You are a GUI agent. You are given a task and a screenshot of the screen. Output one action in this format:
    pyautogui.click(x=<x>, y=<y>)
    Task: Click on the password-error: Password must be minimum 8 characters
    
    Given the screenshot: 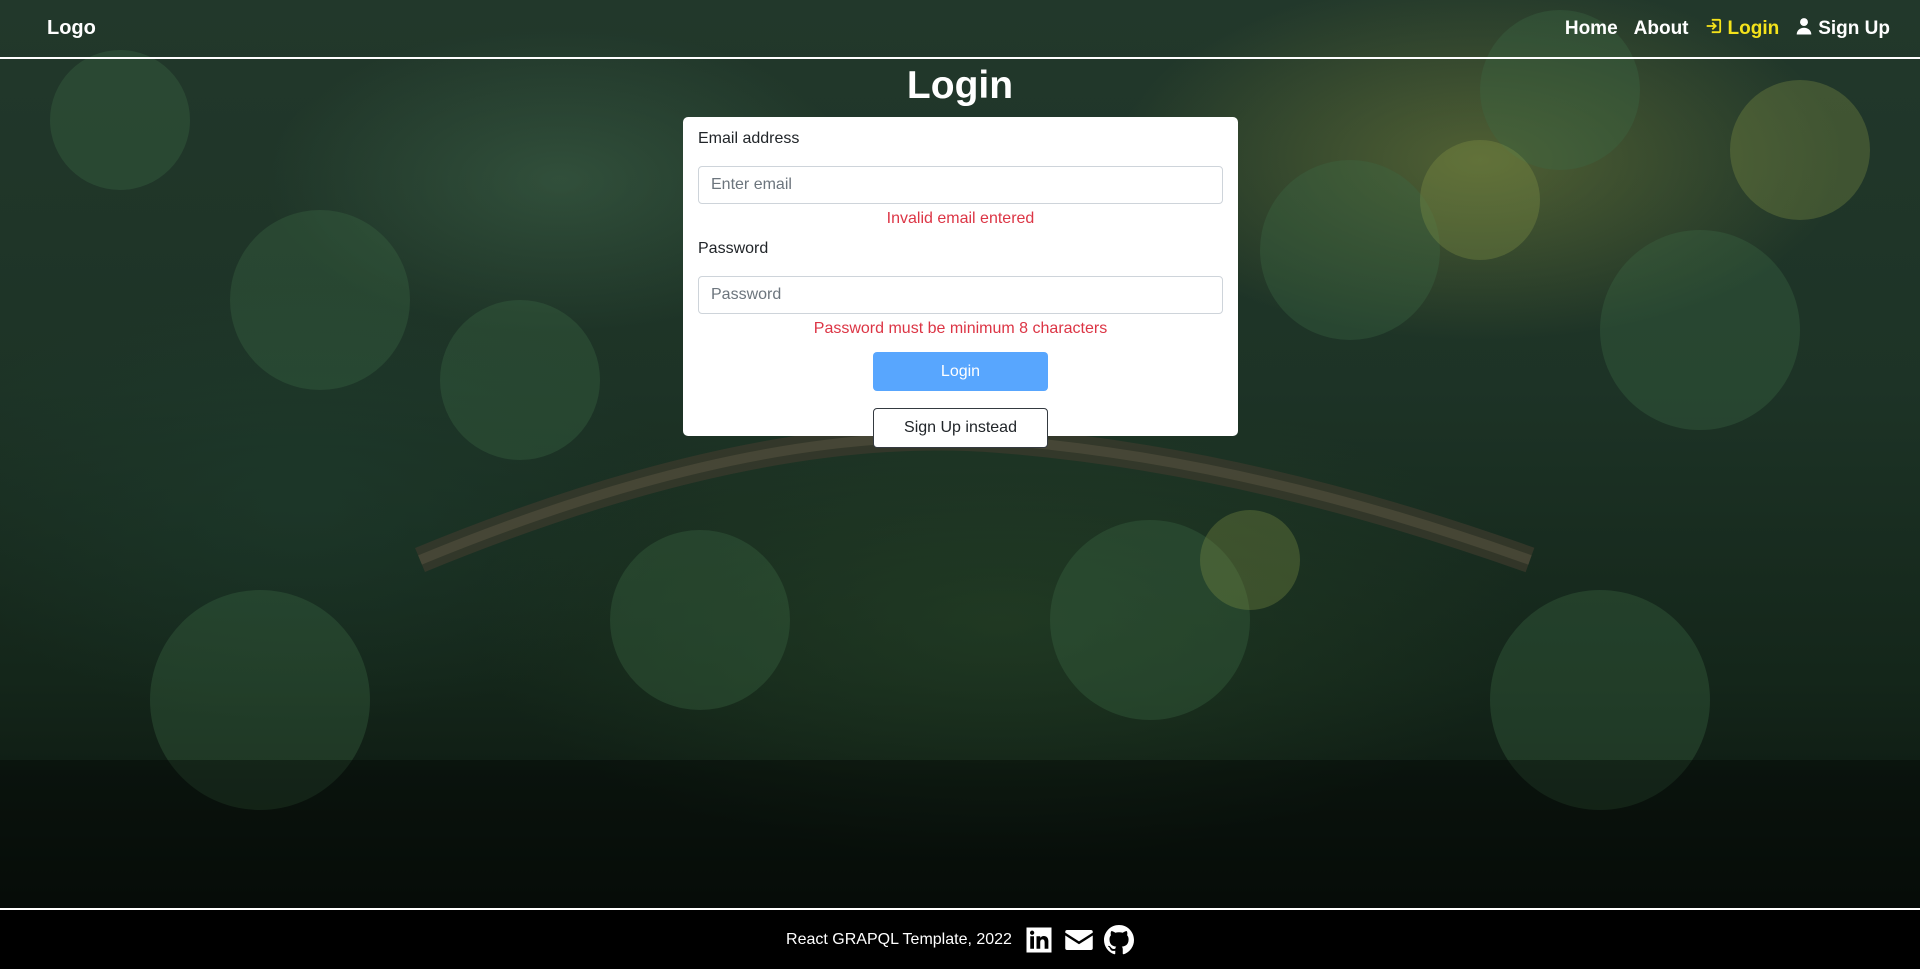 What is the action you would take?
    pyautogui.click(x=960, y=328)
    